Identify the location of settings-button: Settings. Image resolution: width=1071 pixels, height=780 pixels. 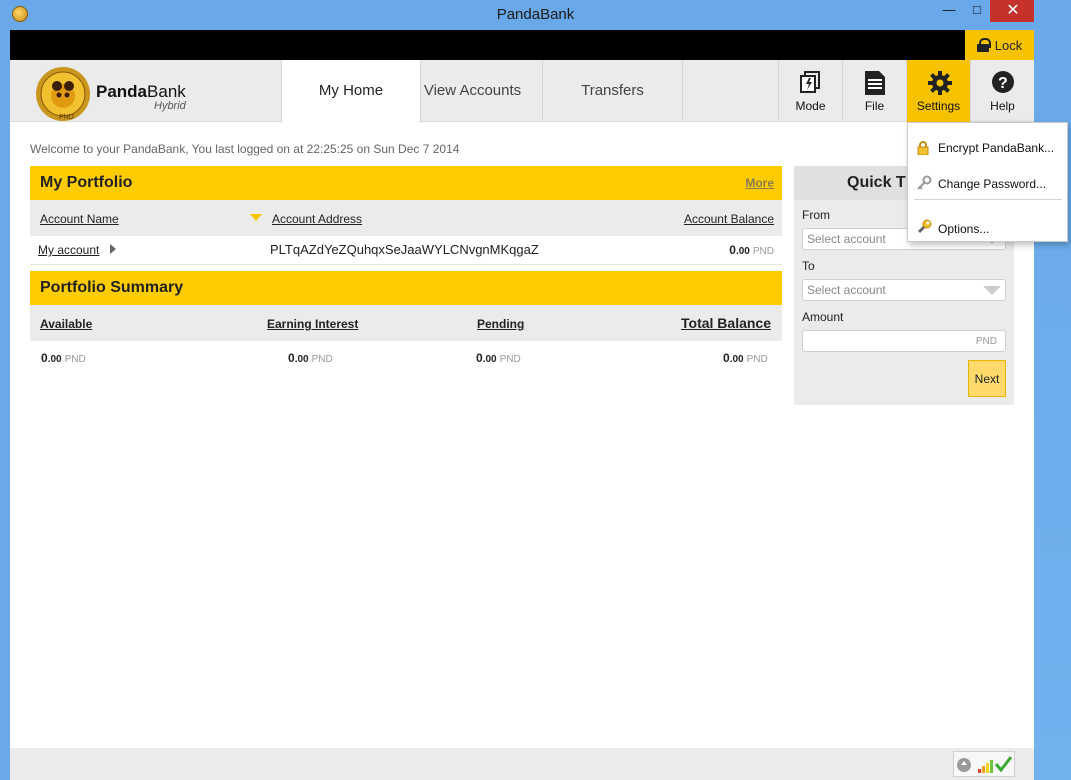
(938, 91).